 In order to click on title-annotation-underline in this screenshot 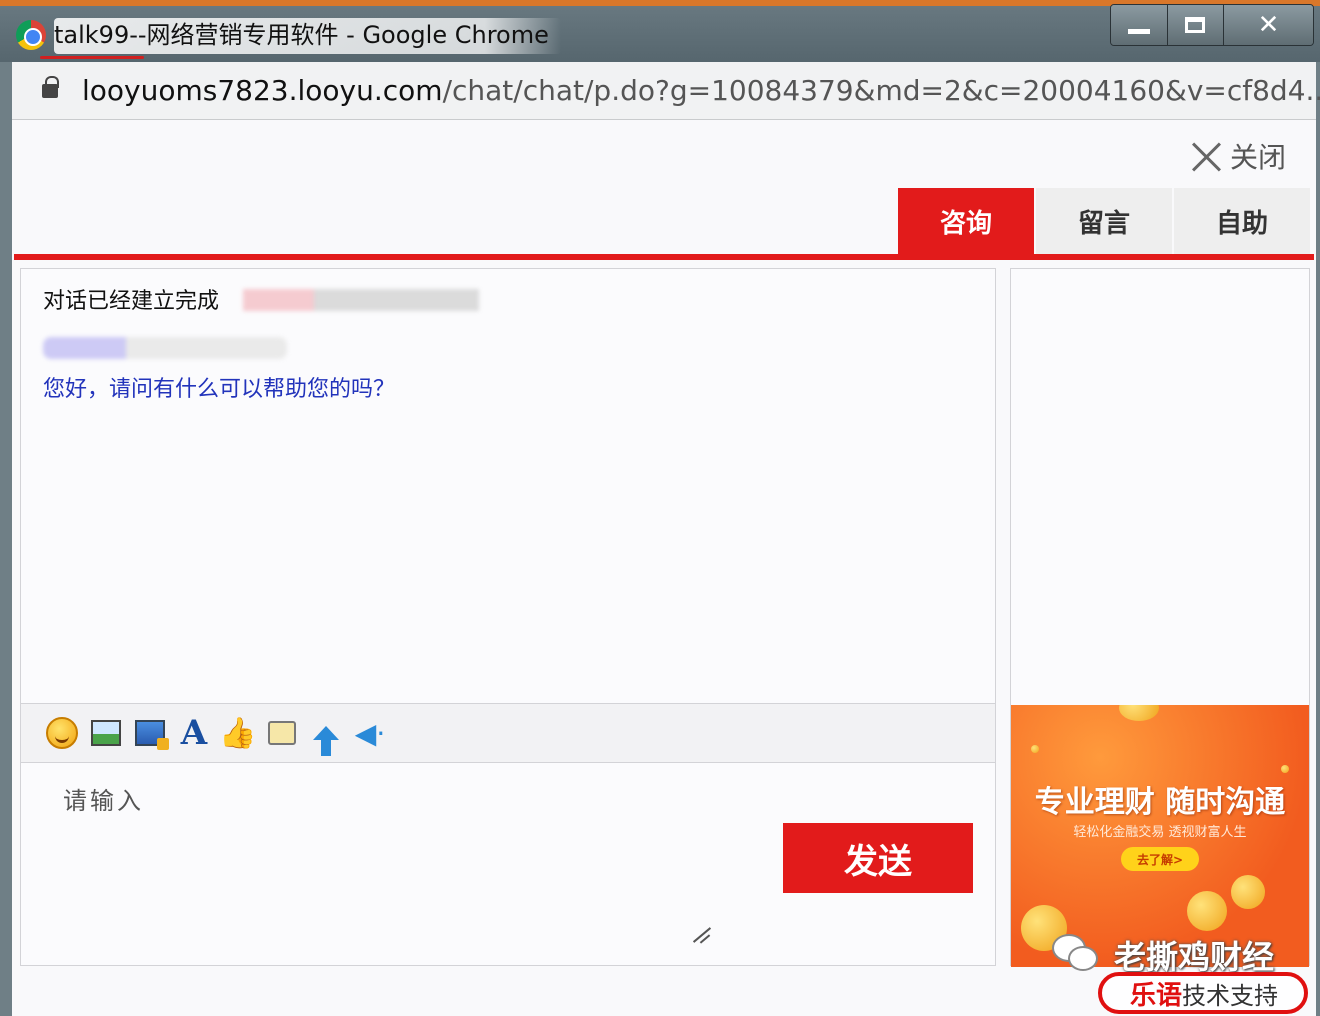, I will do `click(92, 57)`.